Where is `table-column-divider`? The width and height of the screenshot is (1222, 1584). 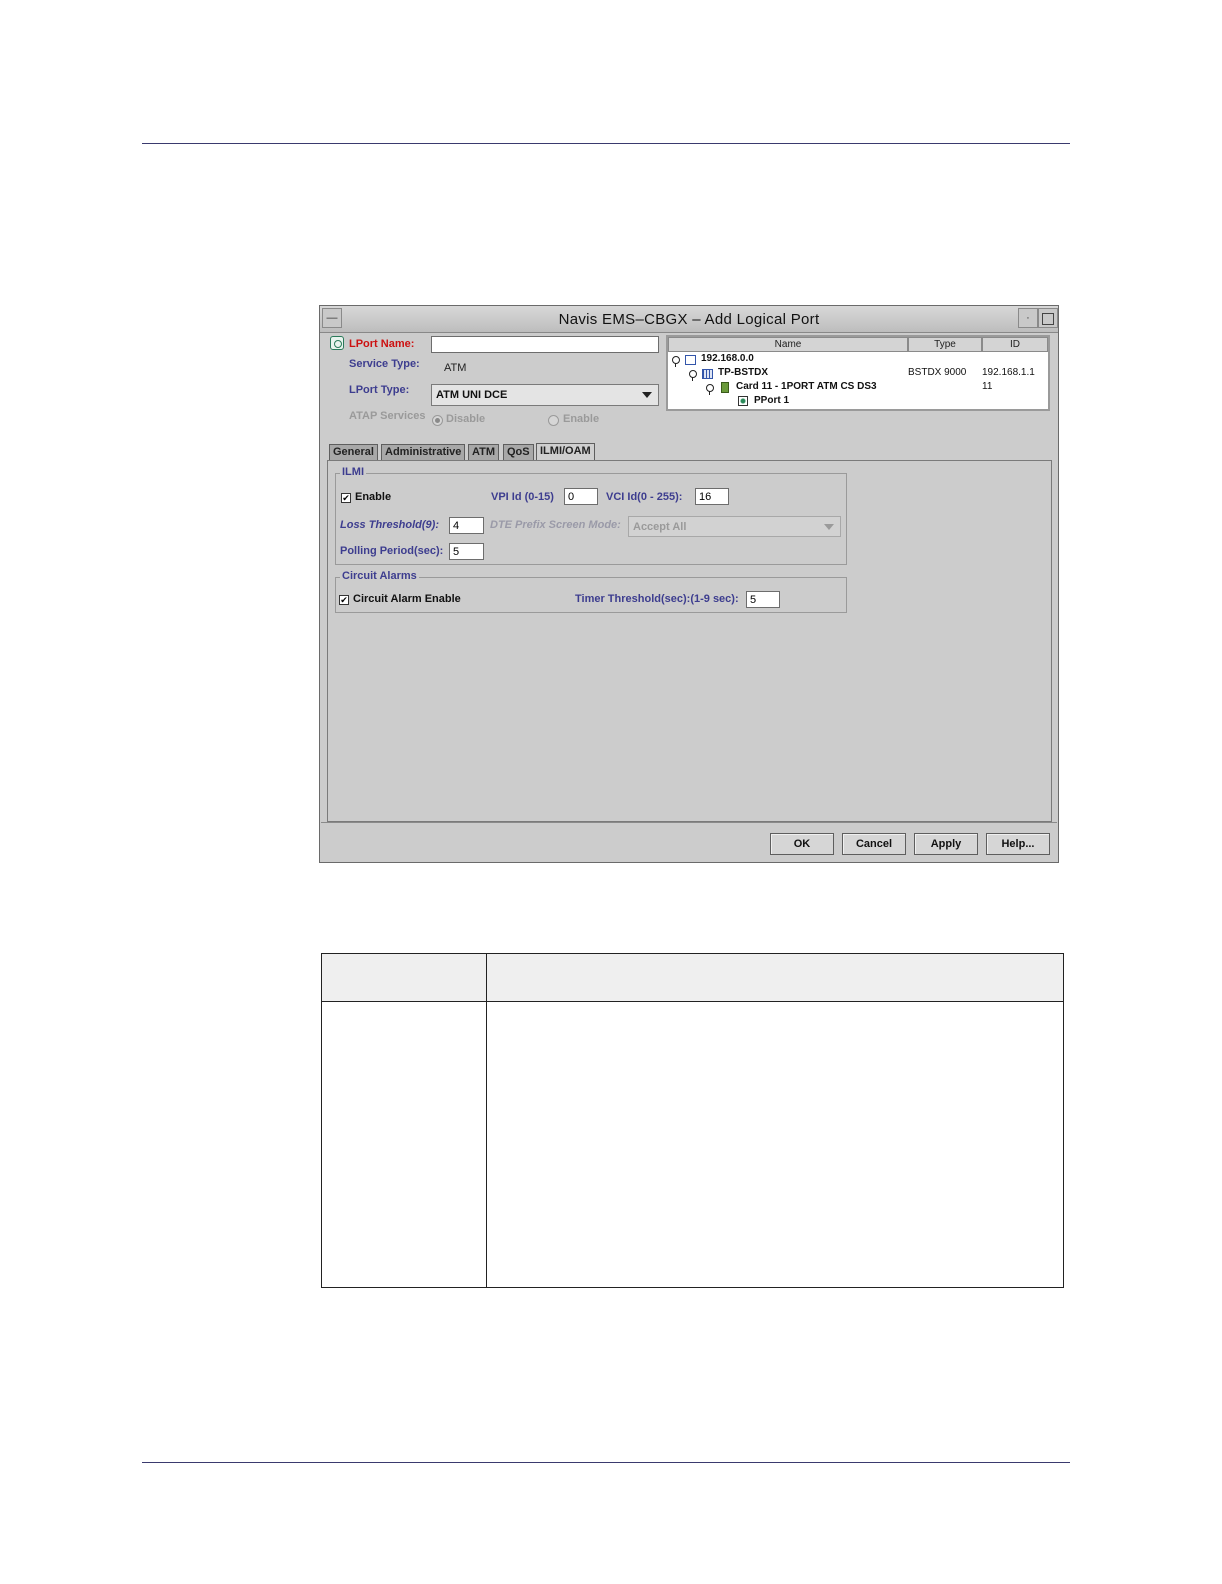
table-column-divider is located at coordinates (486, 1120).